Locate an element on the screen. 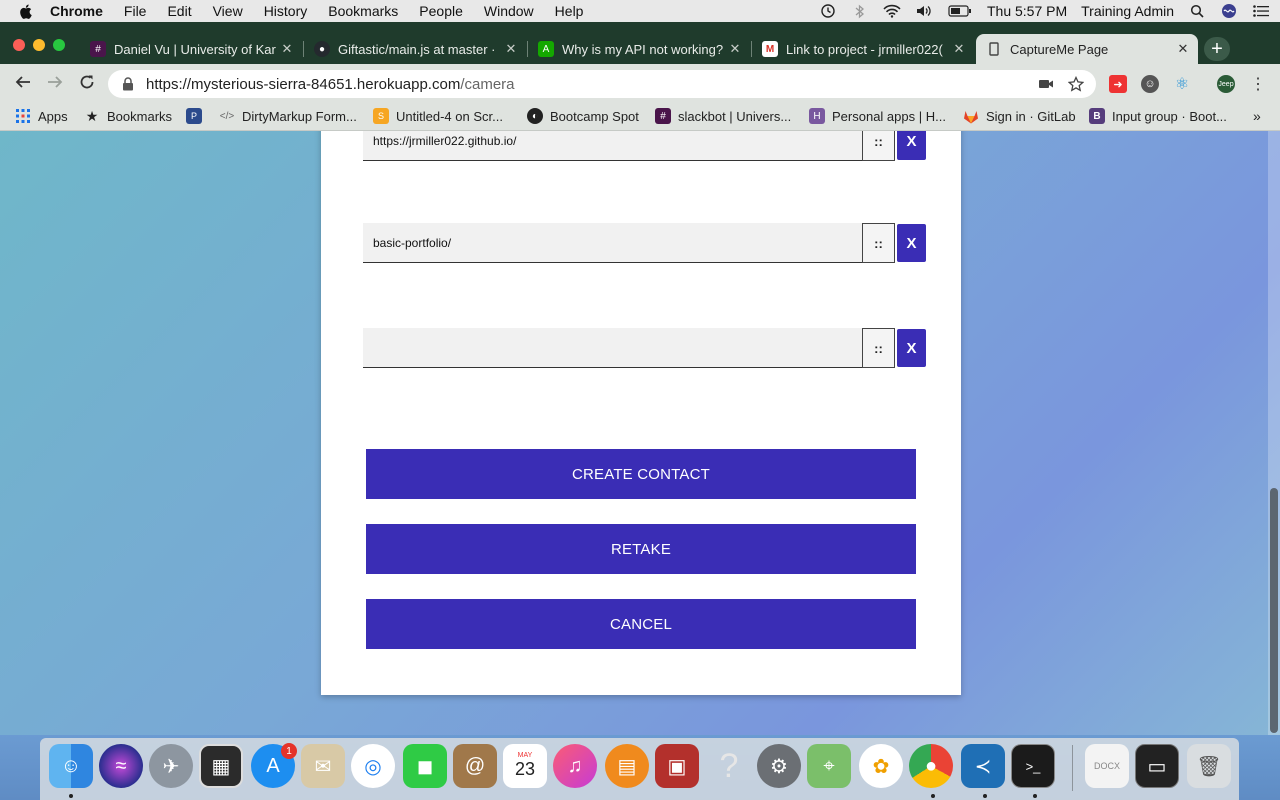 The width and height of the screenshot is (1280, 800). menu-window: Window is located at coordinates (509, 11).